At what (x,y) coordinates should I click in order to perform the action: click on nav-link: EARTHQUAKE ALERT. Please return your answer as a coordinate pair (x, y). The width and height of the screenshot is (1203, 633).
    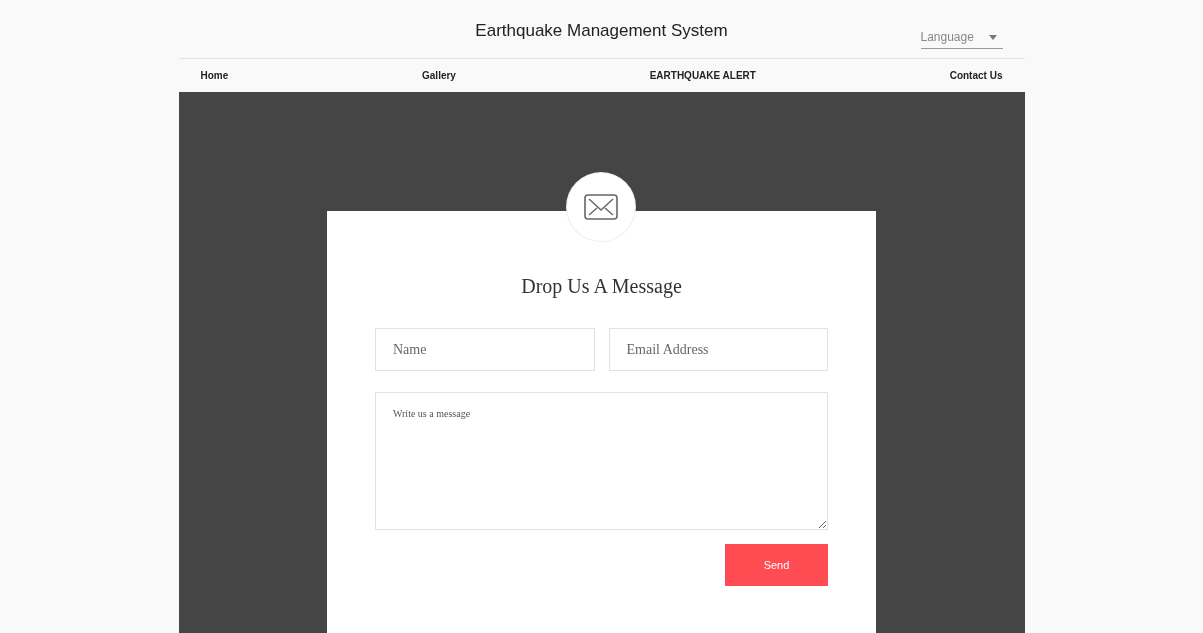
    Looking at the image, I should click on (702, 75).